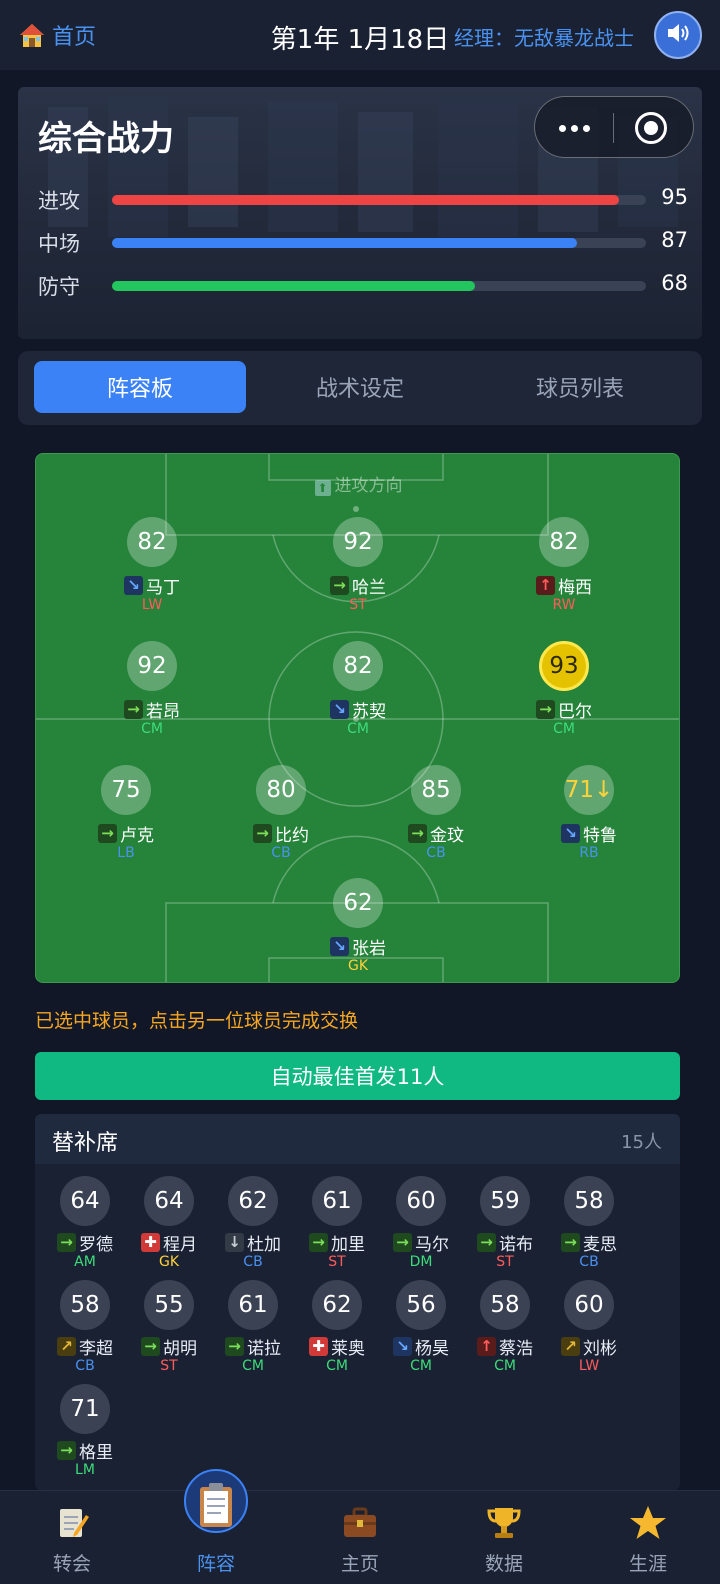 This screenshot has height=1584, width=720. Describe the element at coordinates (564, 569) in the screenshot. I see `starter-player: 82 ↑ 梅西 RW` at that location.